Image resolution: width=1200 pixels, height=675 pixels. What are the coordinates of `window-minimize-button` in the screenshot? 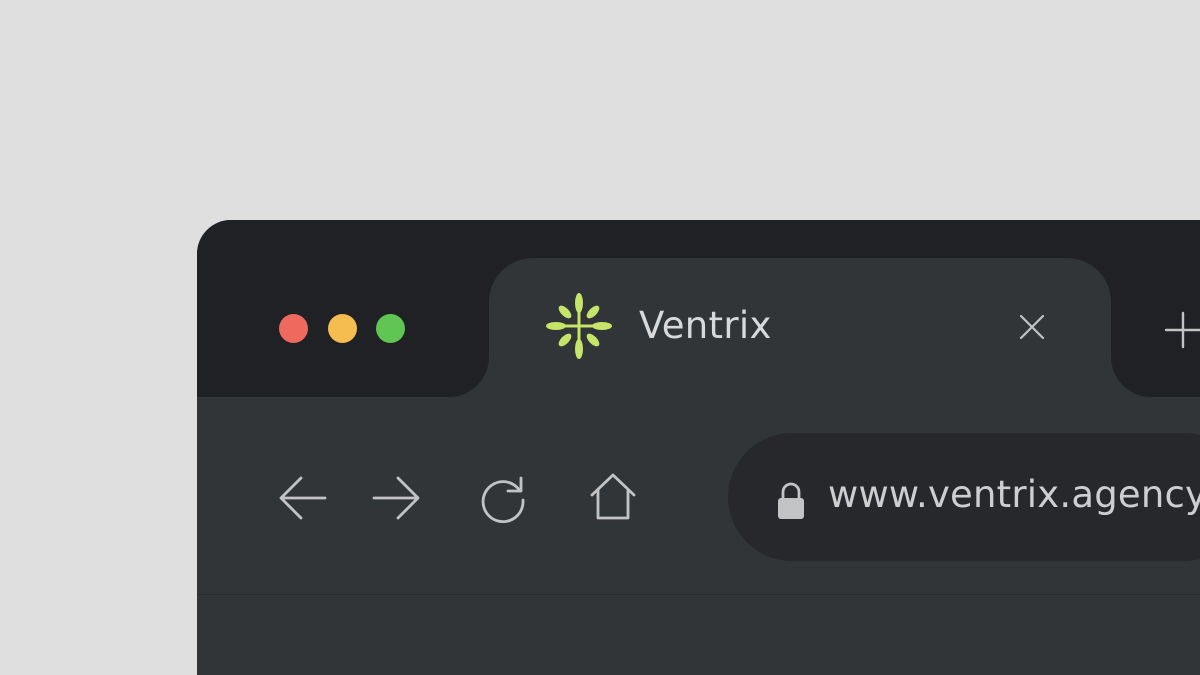 It's located at (342, 328).